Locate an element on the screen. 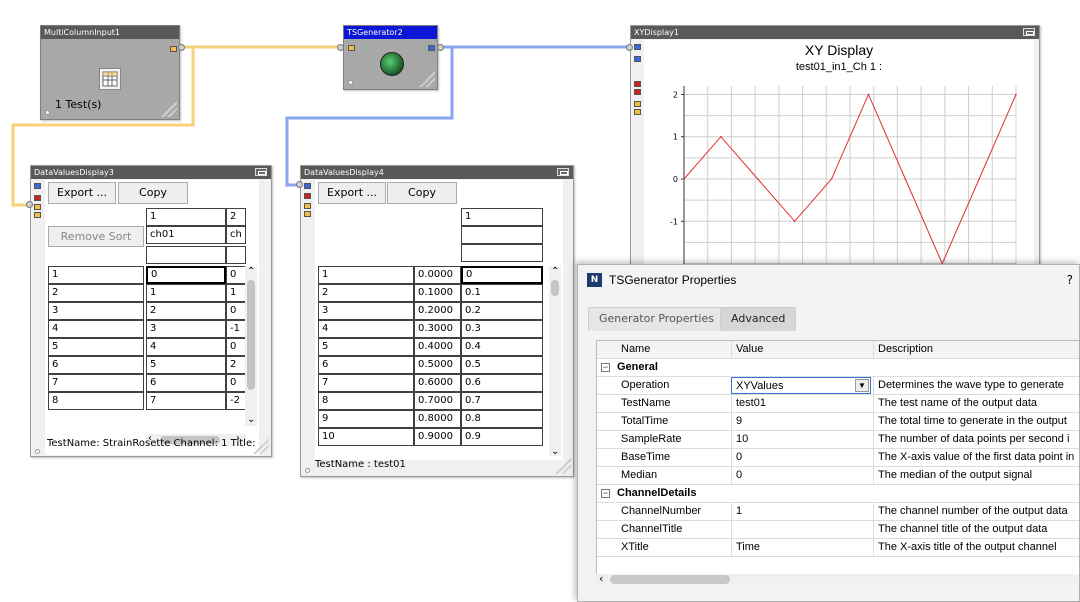  property-value: 9 is located at coordinates (802, 422).